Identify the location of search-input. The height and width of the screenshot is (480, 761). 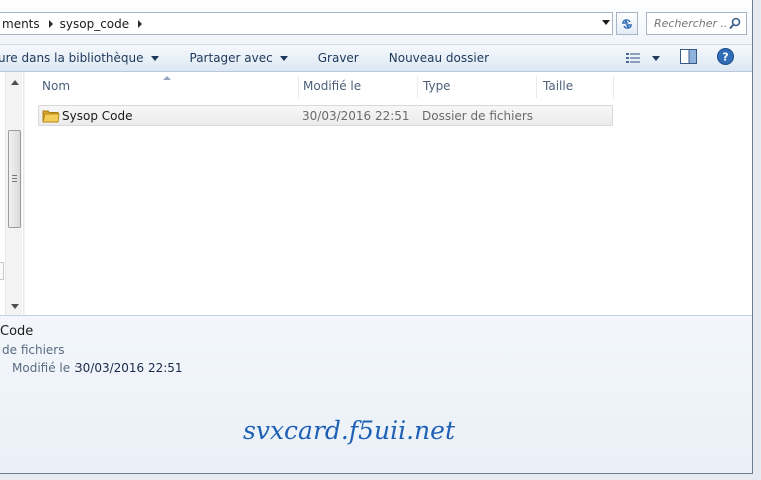
(691, 23).